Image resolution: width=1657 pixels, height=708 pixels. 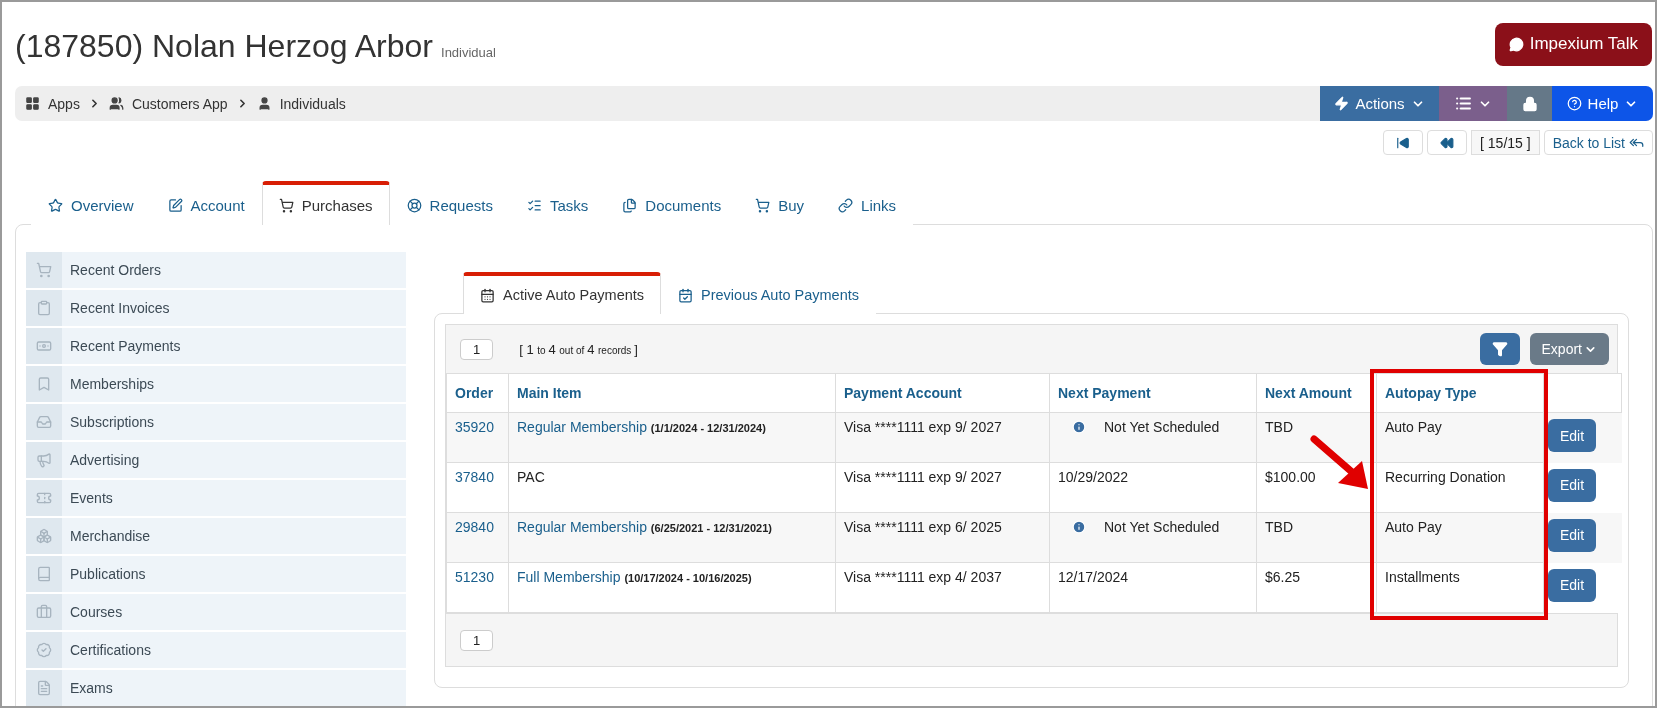 I want to click on table-cell: $6.25, so click(x=1316, y=587).